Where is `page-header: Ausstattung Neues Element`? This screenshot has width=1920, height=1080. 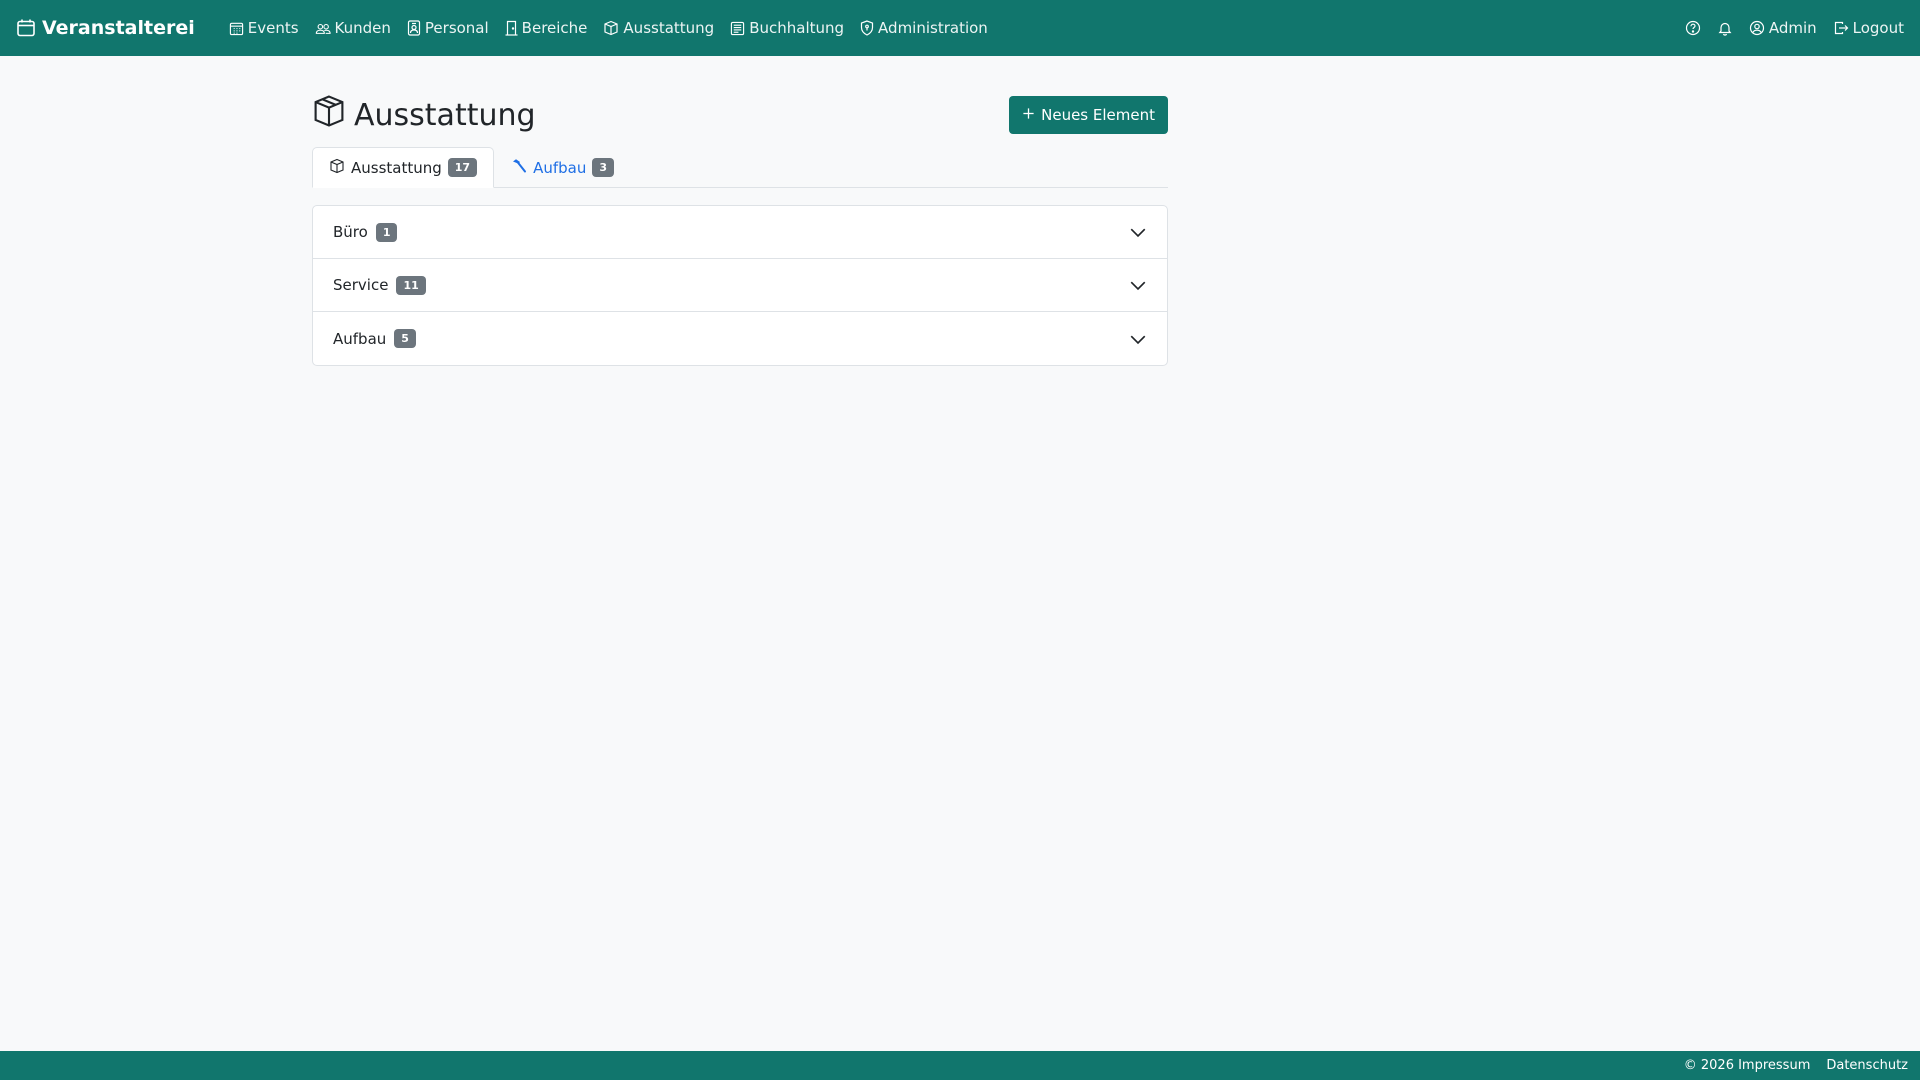 page-header: Ausstattung Neues Element is located at coordinates (740, 115).